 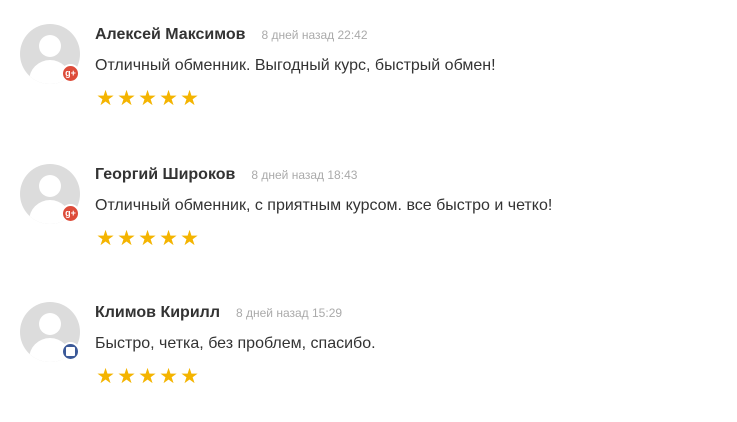 What do you see at coordinates (157, 312) in the screenshot?
I see `author-name: Климов Кирилл` at bounding box center [157, 312].